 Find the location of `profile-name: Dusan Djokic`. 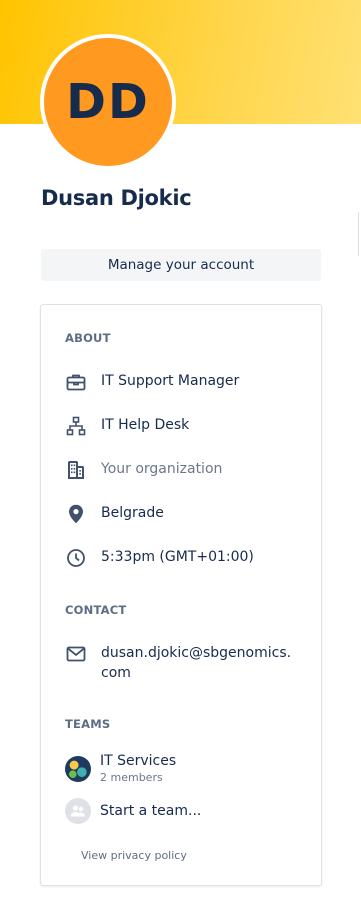

profile-name: Dusan Djokic is located at coordinates (116, 198).